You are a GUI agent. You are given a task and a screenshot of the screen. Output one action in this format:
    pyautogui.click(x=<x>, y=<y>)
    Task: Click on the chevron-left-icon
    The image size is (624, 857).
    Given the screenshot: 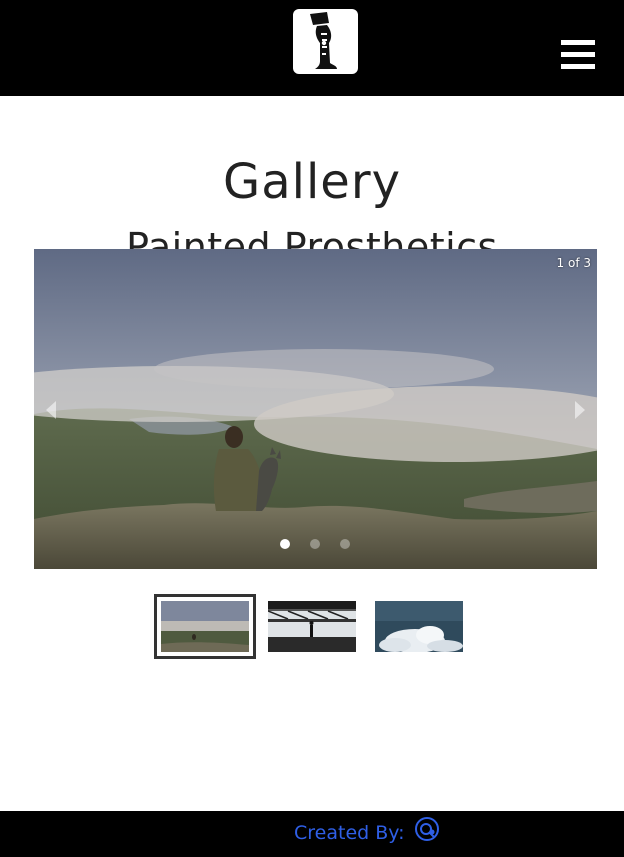 What is the action you would take?
    pyautogui.click(x=51, y=410)
    